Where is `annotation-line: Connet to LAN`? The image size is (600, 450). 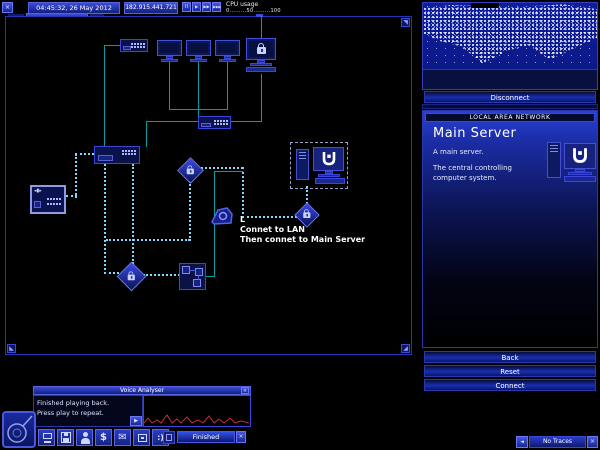 annotation-line: Connet to LAN is located at coordinates (272, 229).